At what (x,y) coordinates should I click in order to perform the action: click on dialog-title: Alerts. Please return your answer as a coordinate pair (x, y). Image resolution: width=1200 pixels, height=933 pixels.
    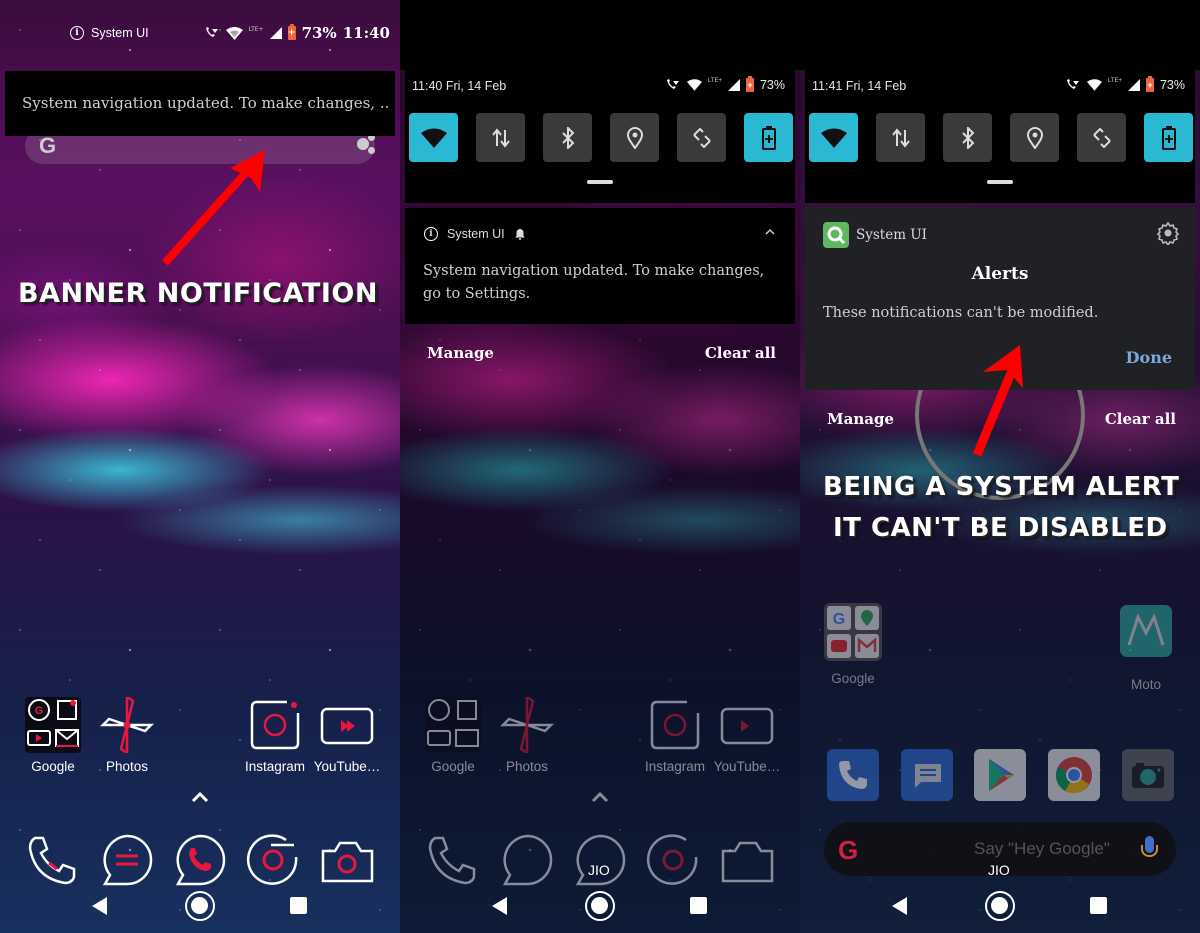
    Looking at the image, I should click on (1000, 274).